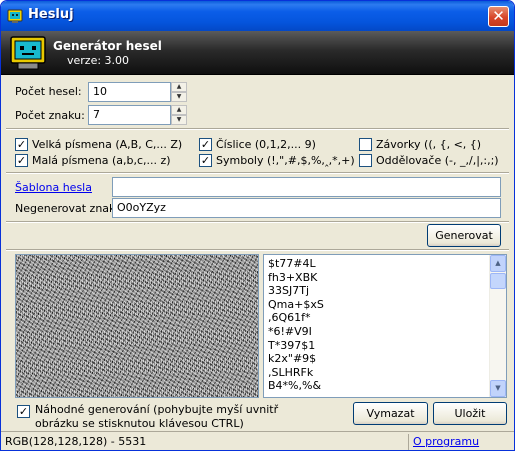 The image size is (515, 451). Describe the element at coordinates (266, 144) in the screenshot. I see `digits-label: Číslice (0,1,2,... 9)` at that location.